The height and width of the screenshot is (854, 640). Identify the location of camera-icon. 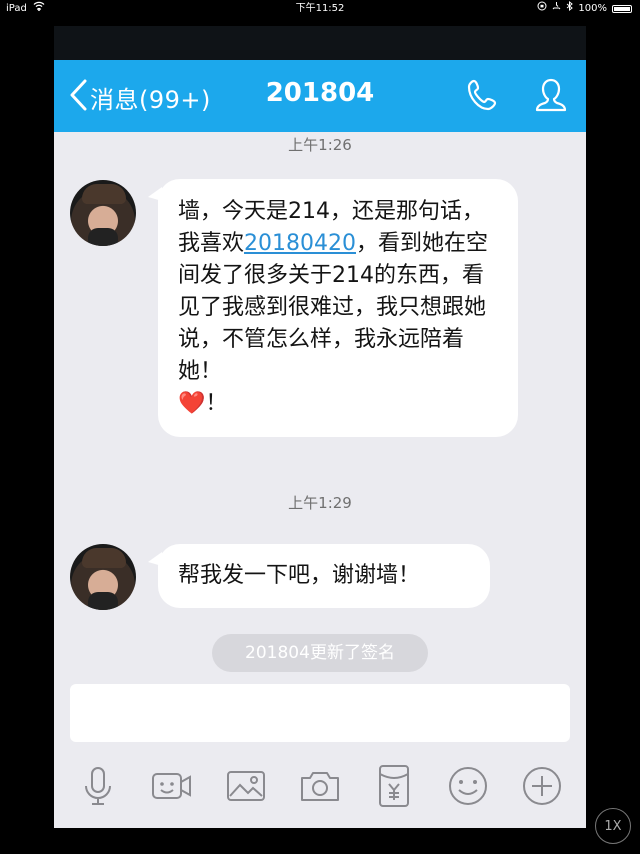
(320, 786).